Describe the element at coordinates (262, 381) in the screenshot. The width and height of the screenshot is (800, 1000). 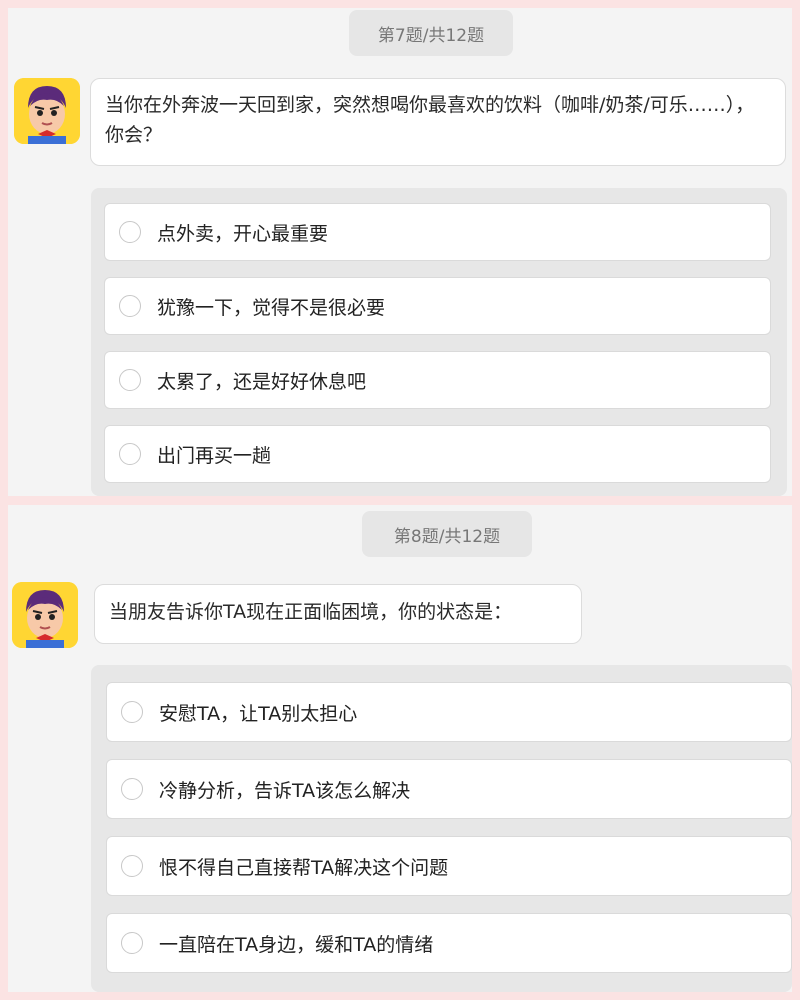
I see `option-label: 太累了，还是好好休息吧` at that location.